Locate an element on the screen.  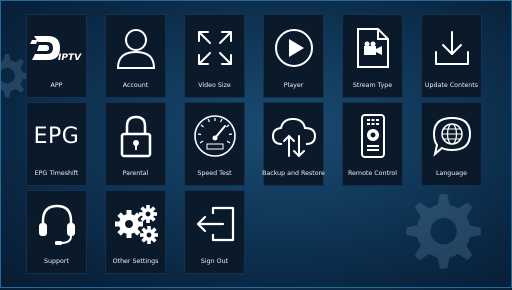
expand-arrows-icon is located at coordinates (214, 48).